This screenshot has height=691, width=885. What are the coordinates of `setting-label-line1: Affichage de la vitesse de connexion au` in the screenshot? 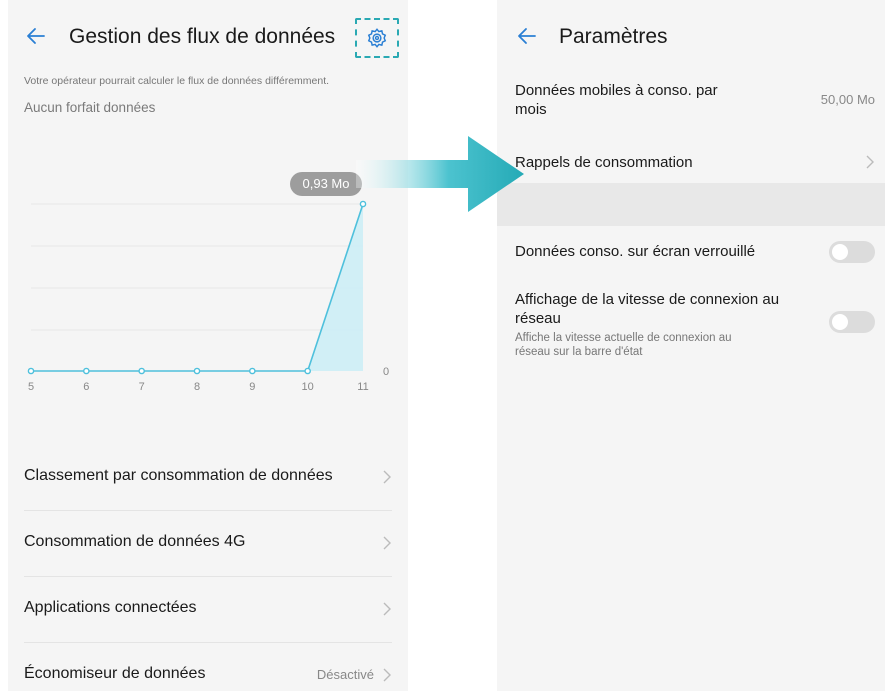 It's located at (647, 299).